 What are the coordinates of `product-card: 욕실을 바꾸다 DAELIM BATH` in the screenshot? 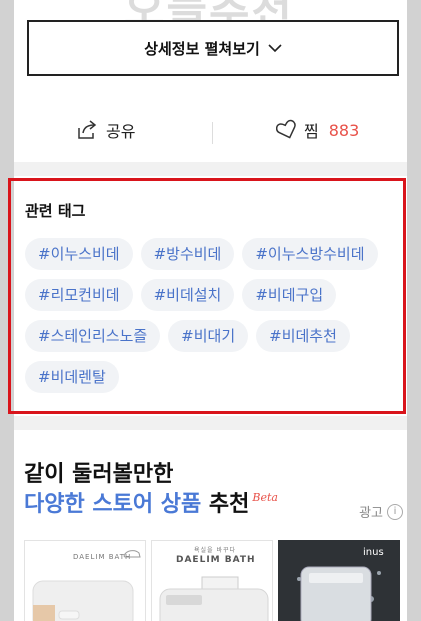 It's located at (212, 580).